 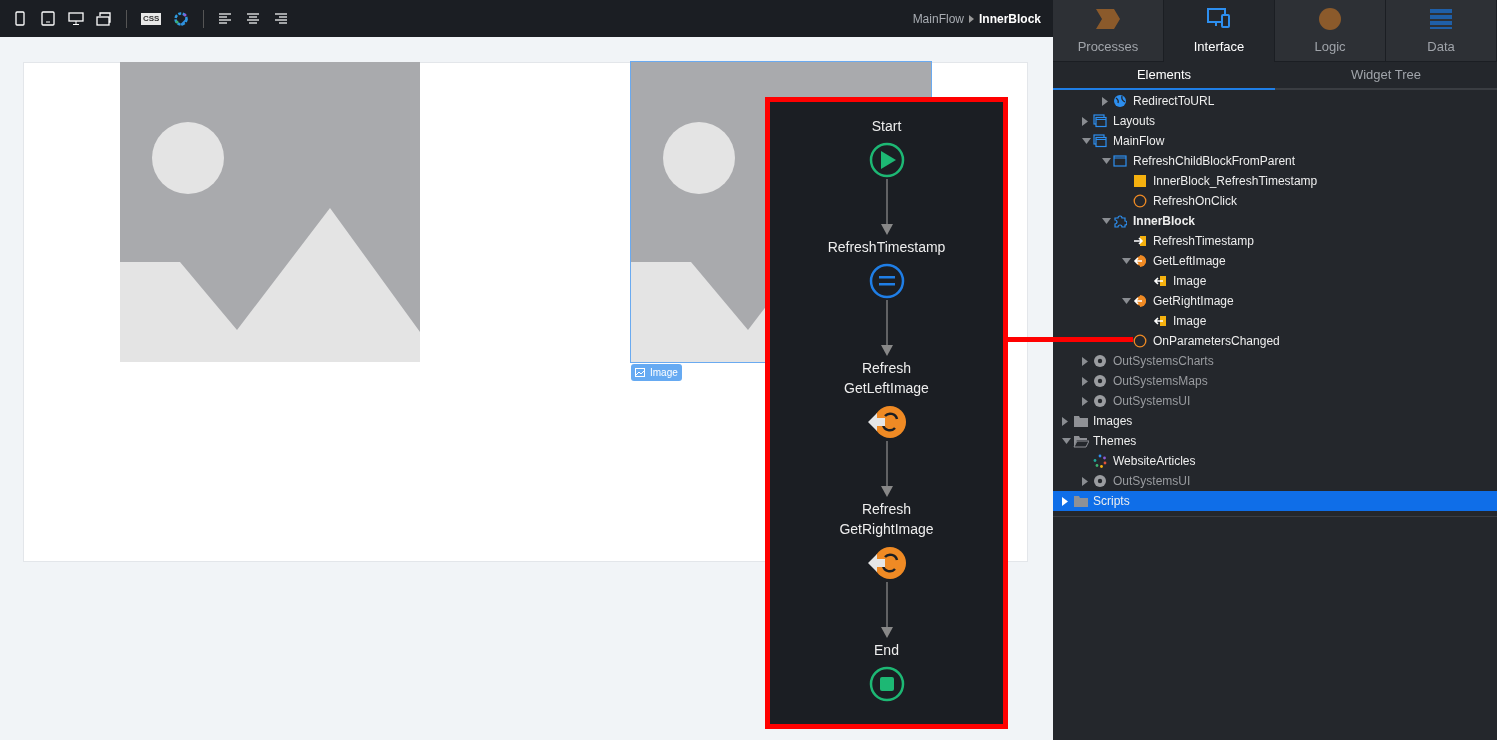 What do you see at coordinates (886, 281) in the screenshot?
I see `assign-icon` at bounding box center [886, 281].